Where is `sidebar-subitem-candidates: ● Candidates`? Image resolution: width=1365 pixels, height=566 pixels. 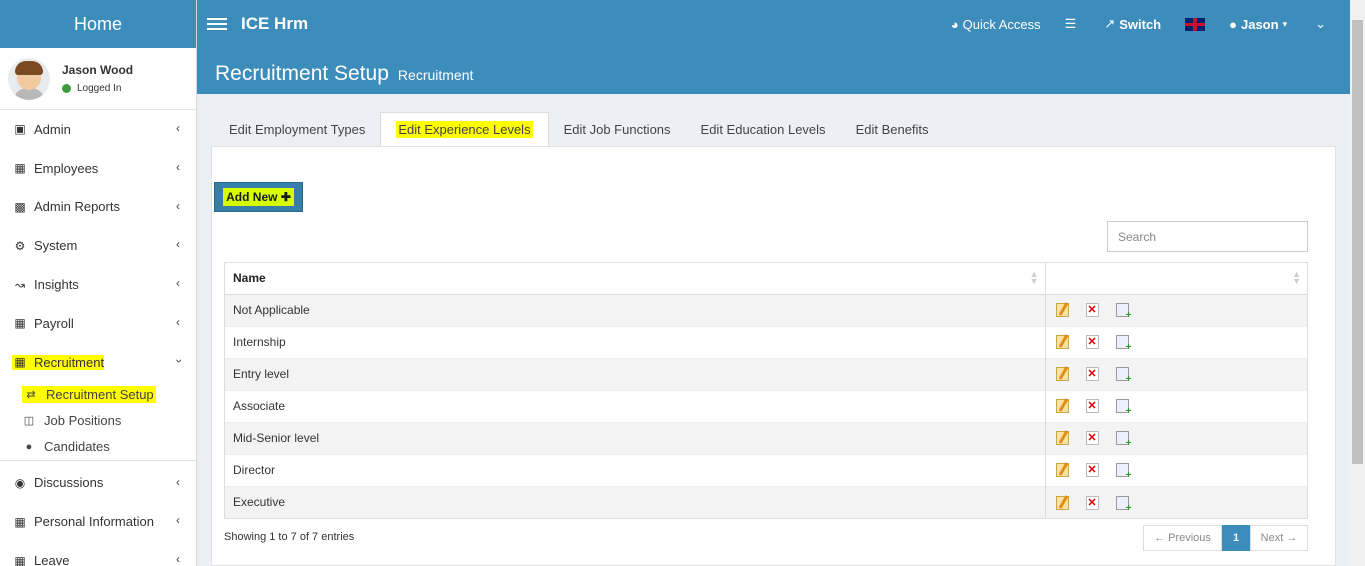 sidebar-subitem-candidates: ● Candidates is located at coordinates (98, 447).